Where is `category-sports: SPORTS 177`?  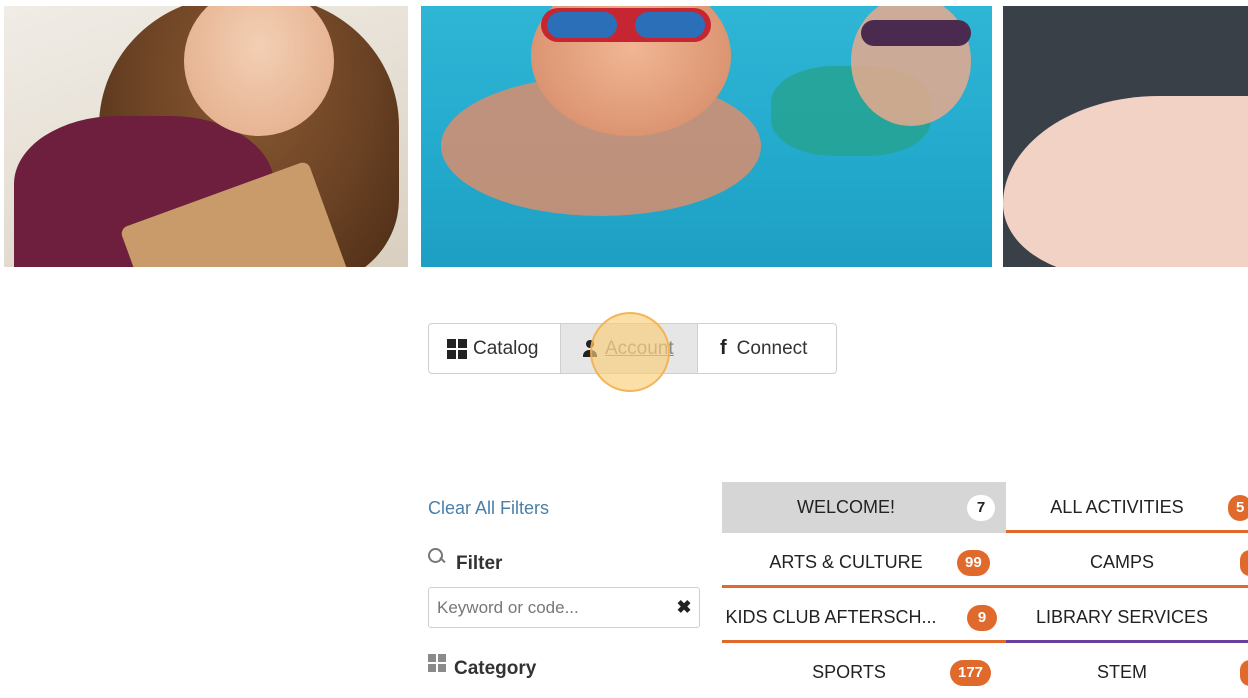 category-sports: SPORTS 177 is located at coordinates (864, 672).